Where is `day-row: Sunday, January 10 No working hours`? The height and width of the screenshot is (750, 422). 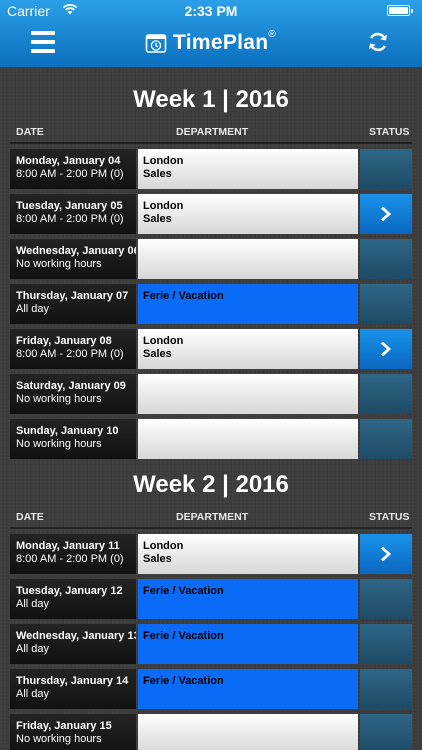 day-row: Sunday, January 10 No working hours is located at coordinates (211, 439).